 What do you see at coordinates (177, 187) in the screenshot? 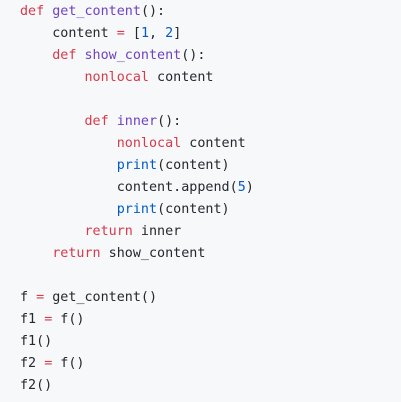
I see `code-token: content.append(` at bounding box center [177, 187].